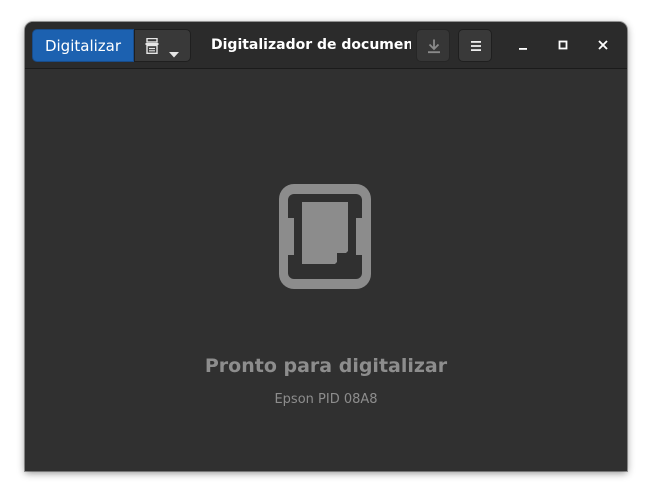 The width and height of the screenshot is (652, 499). I want to click on scan-button: Digitalizar, so click(83, 45).